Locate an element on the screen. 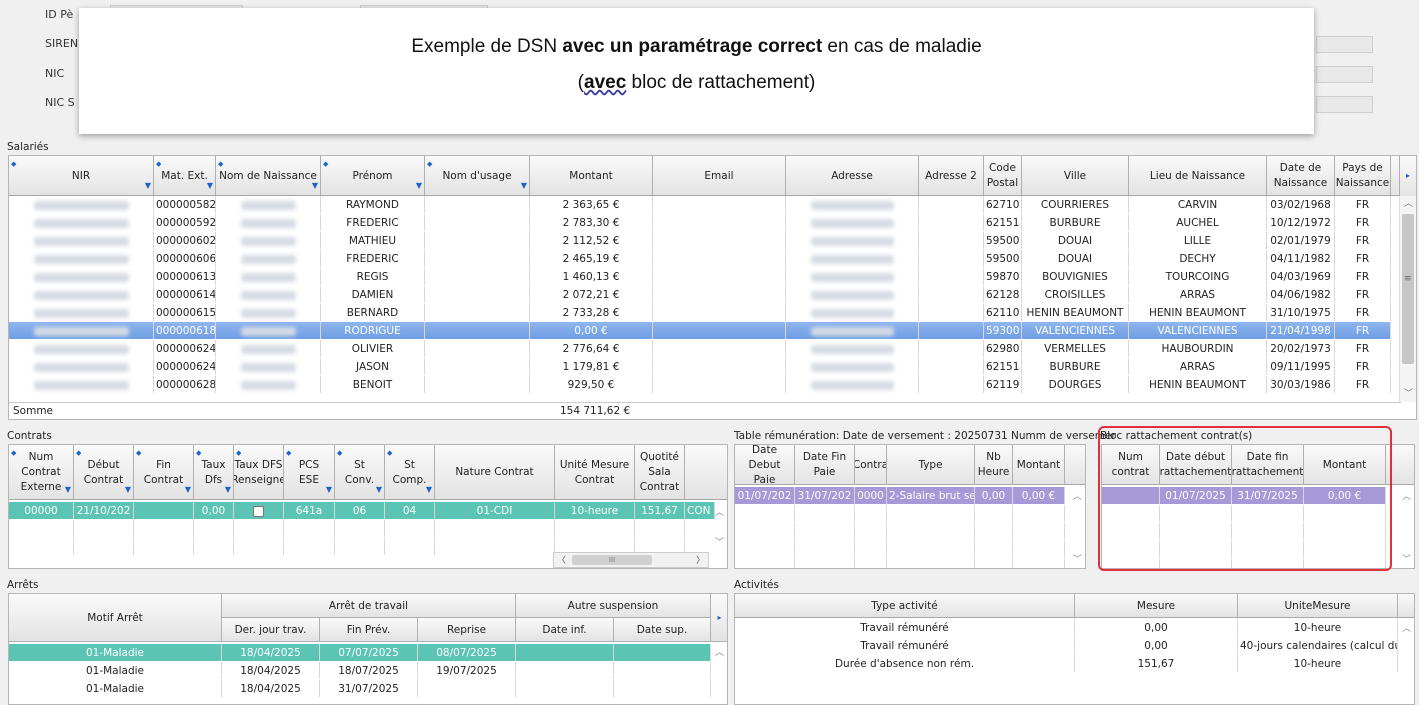  table-row: 01-Maladie 18/04/2025 18/07/2025 19/07/2025 is located at coordinates (360, 671).